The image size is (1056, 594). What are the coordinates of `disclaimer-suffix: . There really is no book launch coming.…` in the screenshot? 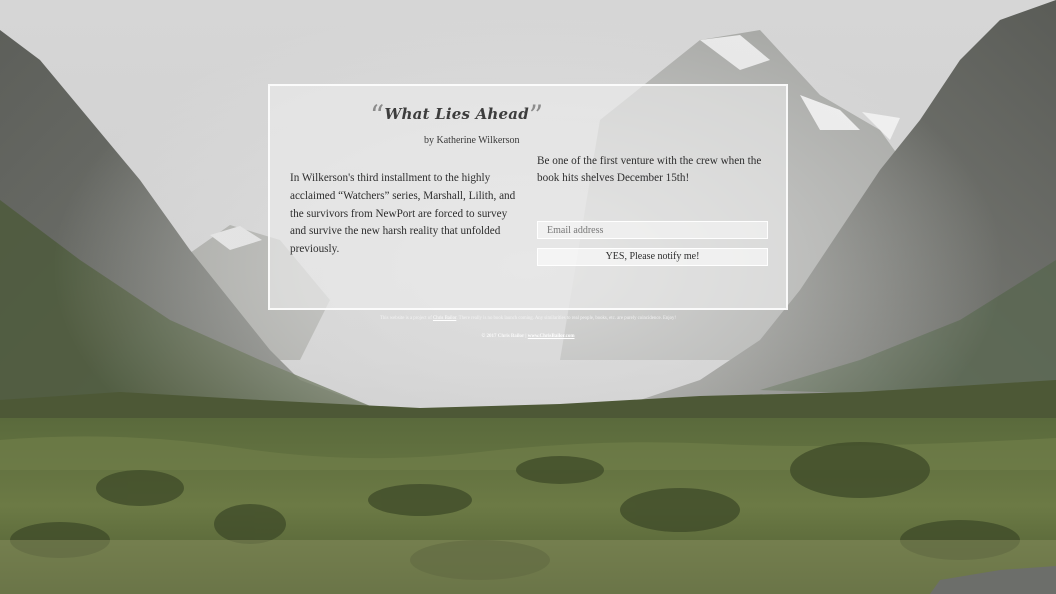 It's located at (566, 318).